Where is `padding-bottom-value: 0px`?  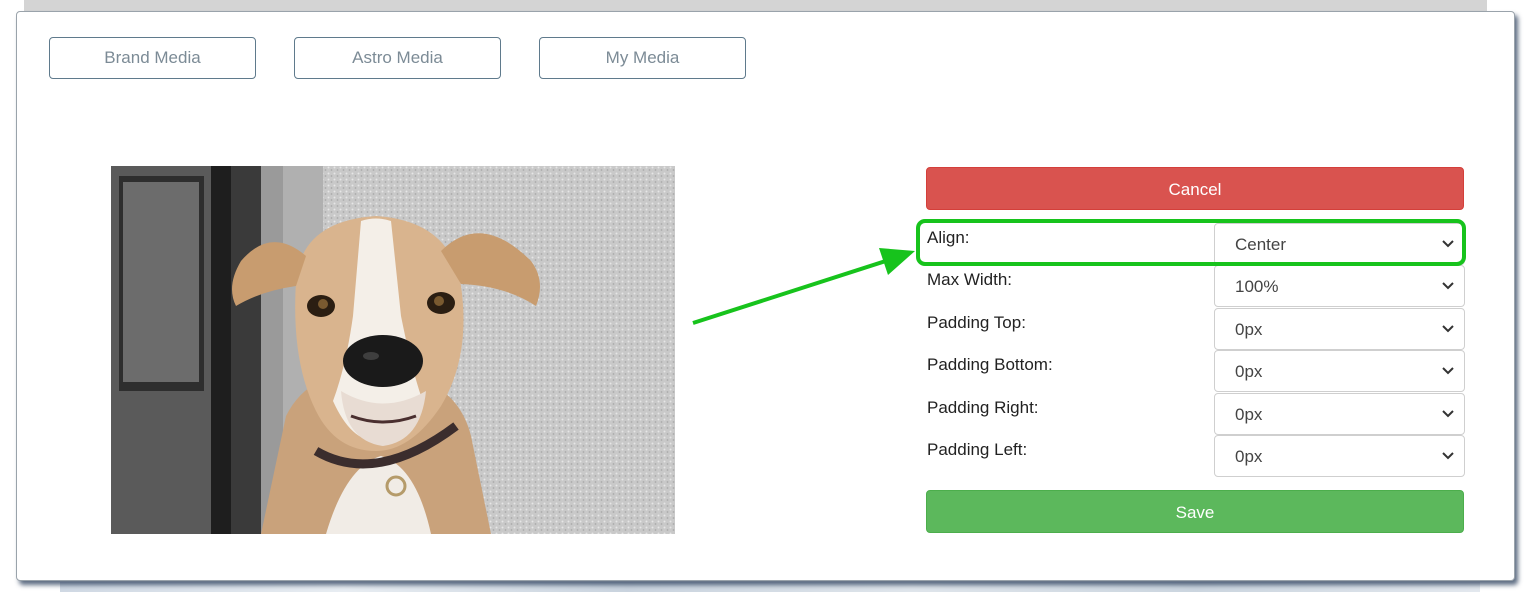 padding-bottom-value: 0px is located at coordinates (1249, 371).